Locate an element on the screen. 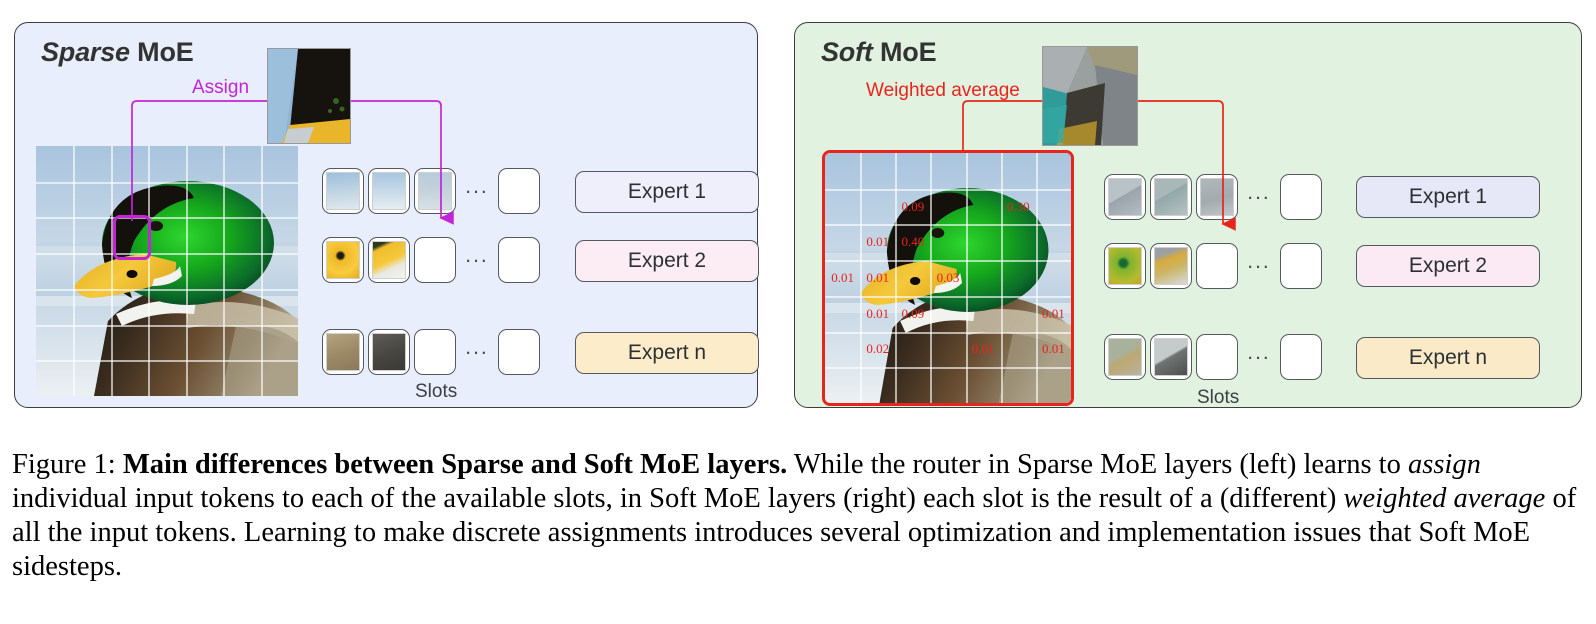  soft-expert-n: Expert n is located at coordinates (1448, 358).